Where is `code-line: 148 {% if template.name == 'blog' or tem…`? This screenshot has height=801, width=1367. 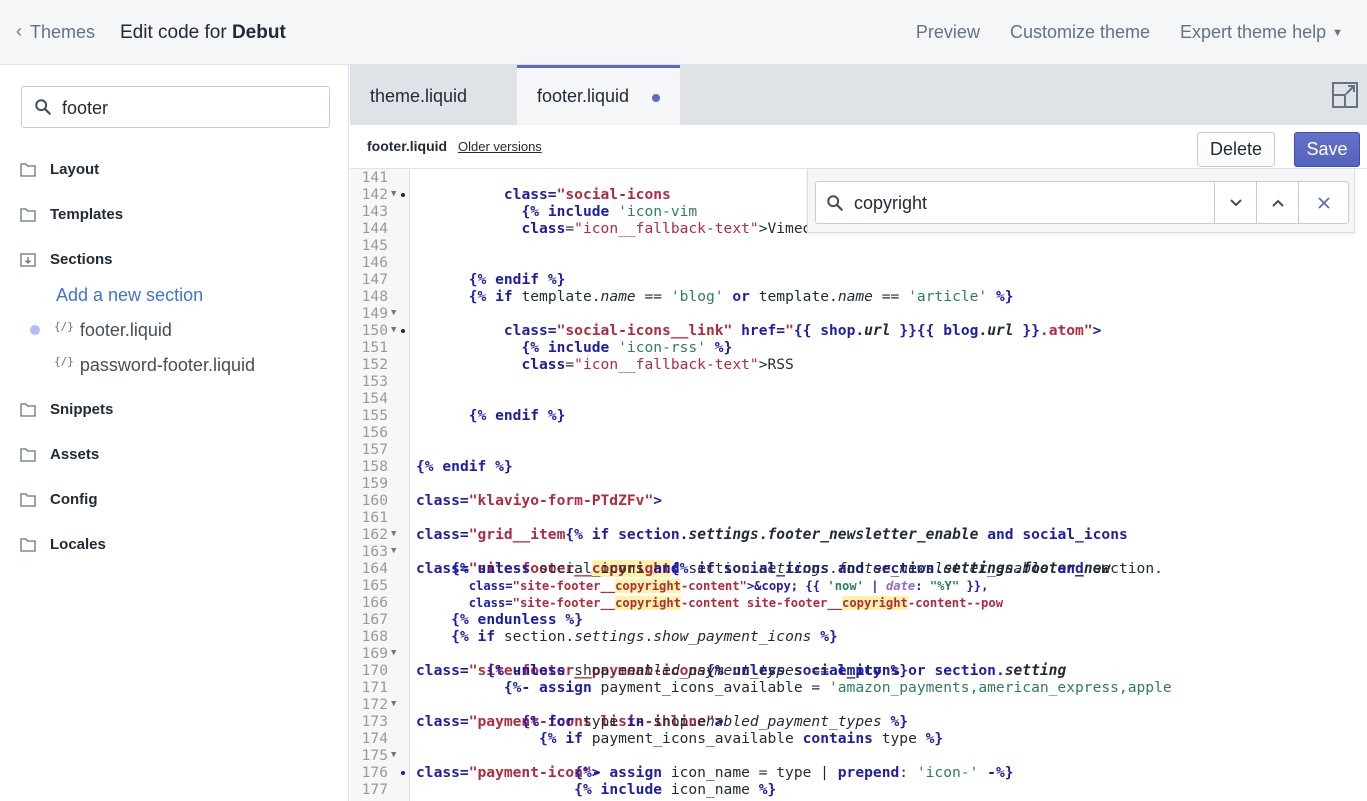 code-line: 148 {% if template.name == 'blog' or tem… is located at coordinates (858, 296).